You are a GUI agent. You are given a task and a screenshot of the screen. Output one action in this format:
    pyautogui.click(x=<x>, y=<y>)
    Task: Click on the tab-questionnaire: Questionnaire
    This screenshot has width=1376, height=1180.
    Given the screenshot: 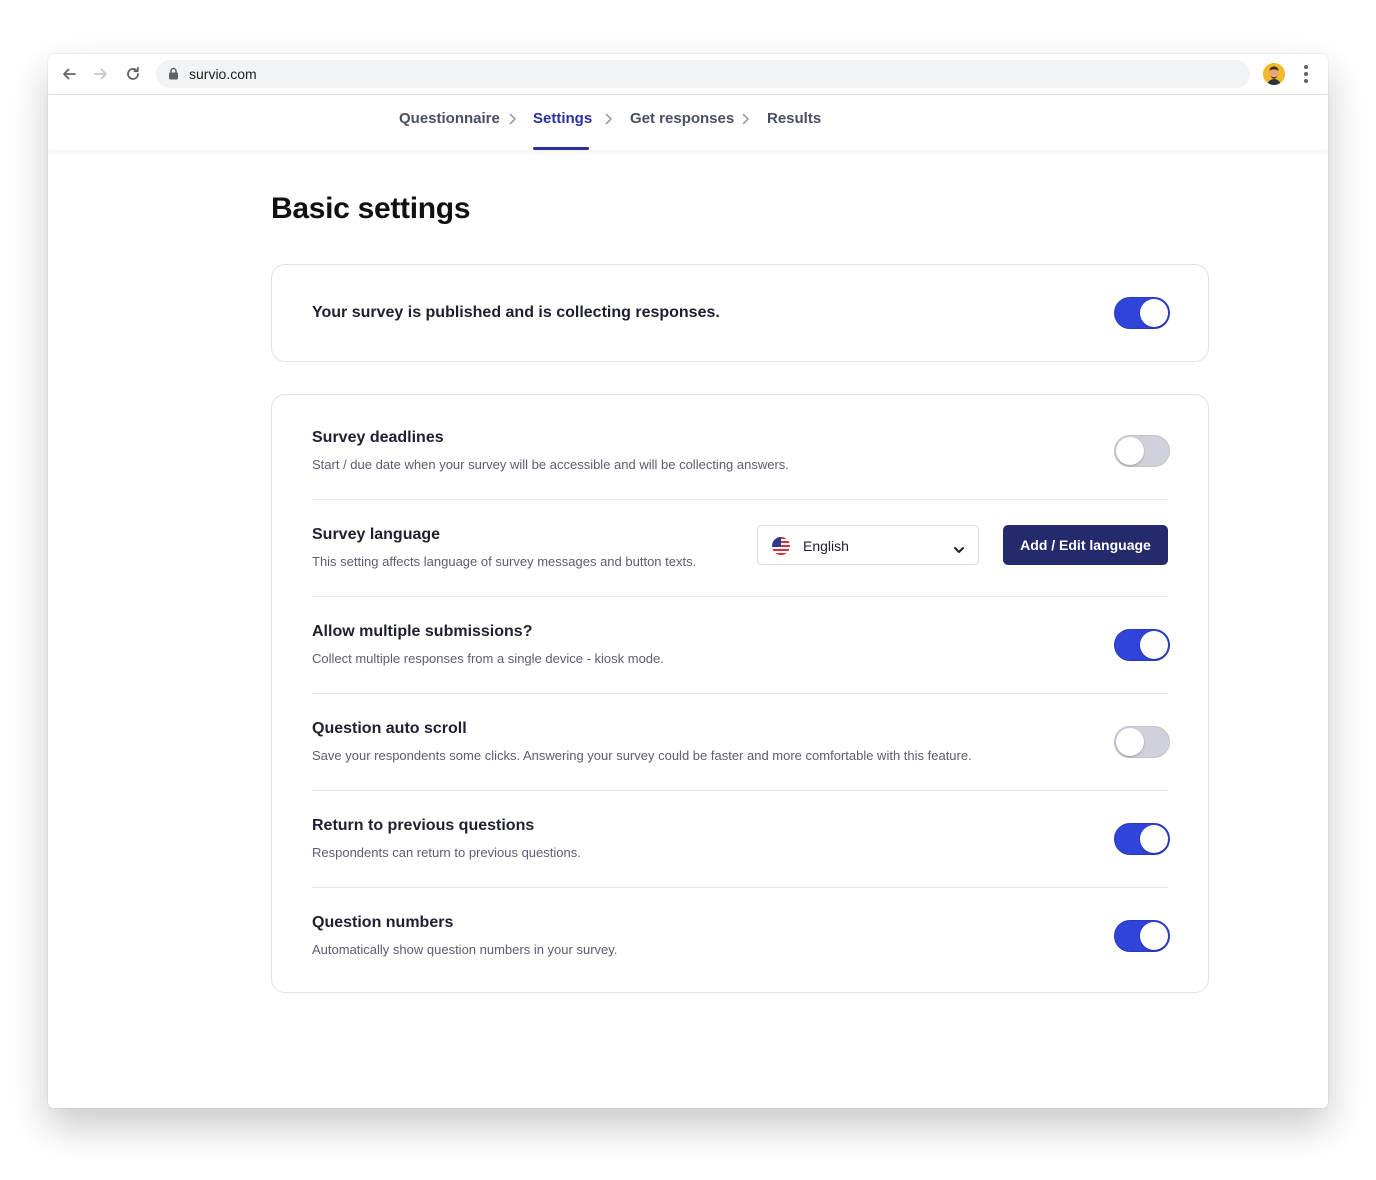 What is the action you would take?
    pyautogui.click(x=449, y=118)
    